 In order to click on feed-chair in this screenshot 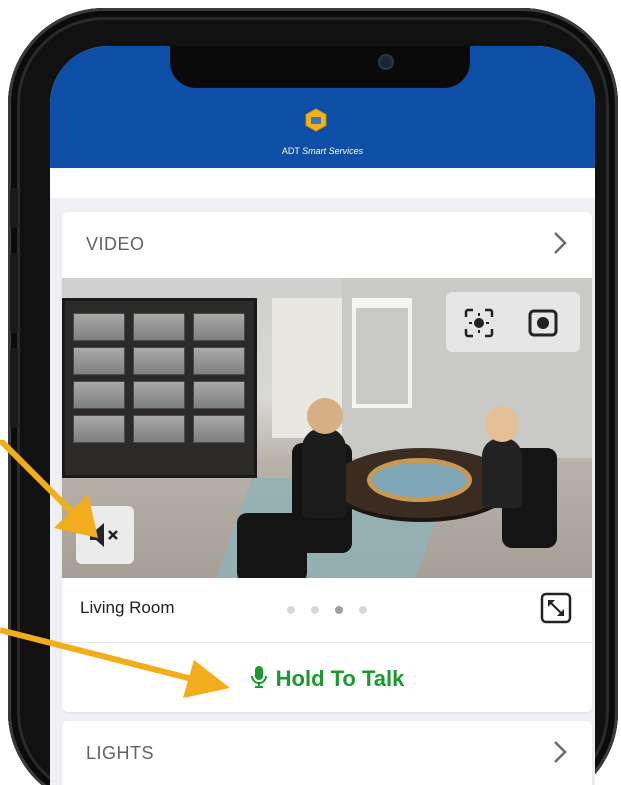, I will do `click(272, 545)`.